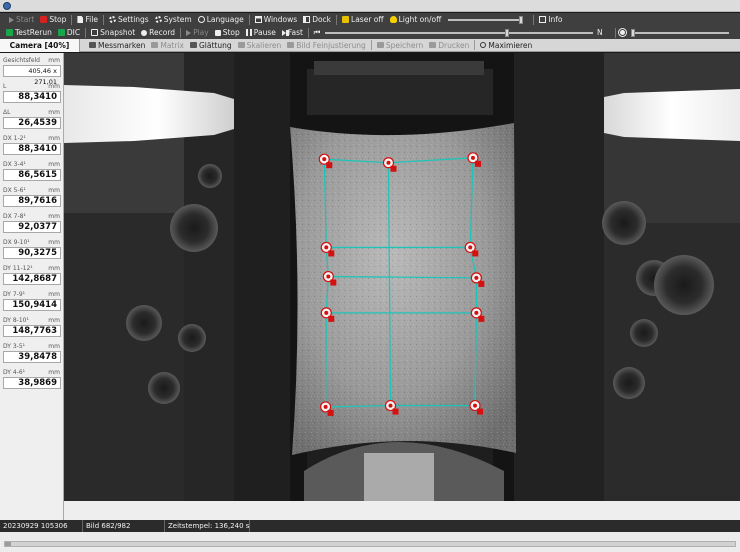 The width and height of the screenshot is (740, 552). I want to click on measurement-label: Gesichtsfeld mm, so click(31, 60).